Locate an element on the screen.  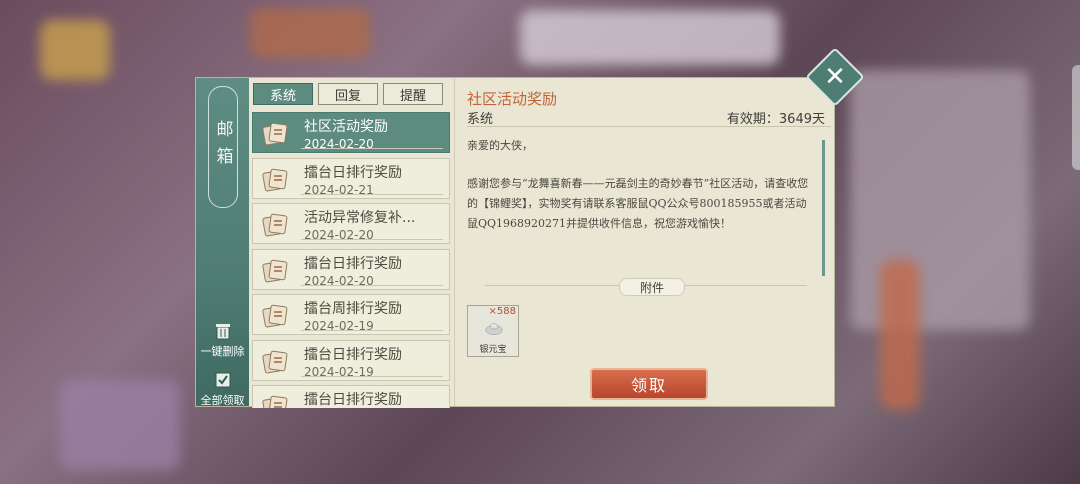
mail-sender: 系统 is located at coordinates (480, 119).